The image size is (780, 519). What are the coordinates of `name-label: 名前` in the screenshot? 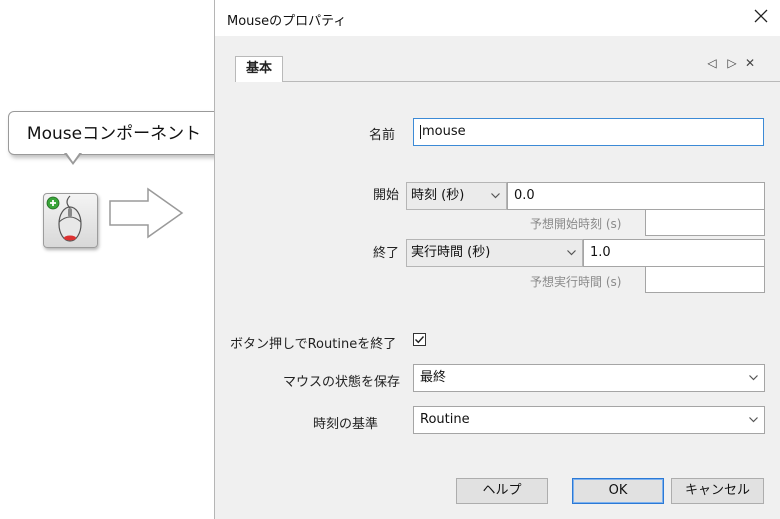 It's located at (382, 135).